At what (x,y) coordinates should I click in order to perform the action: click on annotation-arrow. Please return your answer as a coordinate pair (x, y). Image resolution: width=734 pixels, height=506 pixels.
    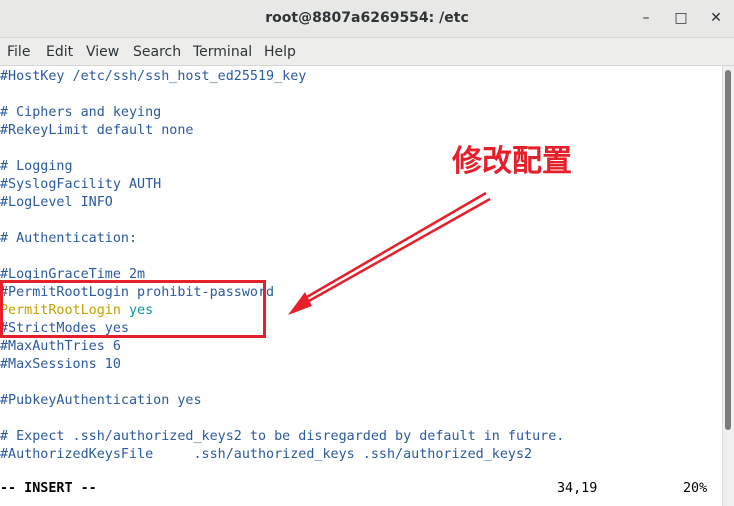
    Looking at the image, I should click on (389, 253).